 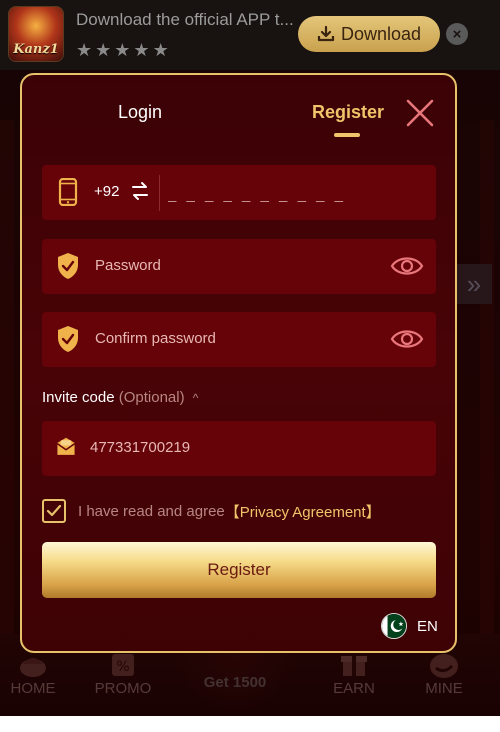 I want to click on close-icon, so click(x=420, y=113).